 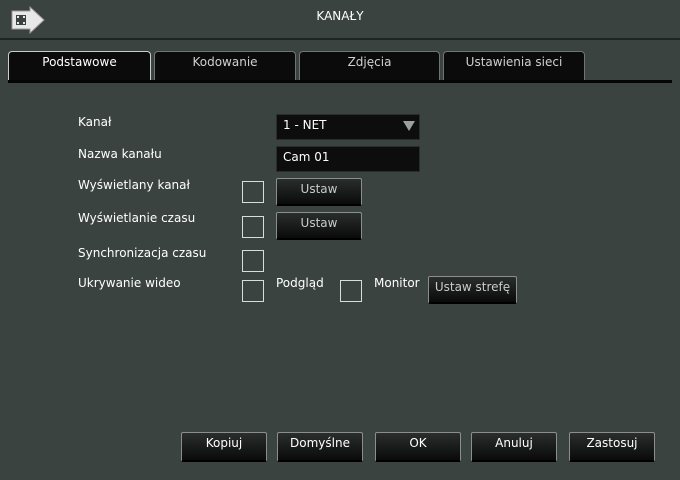 What do you see at coordinates (305, 125) in the screenshot?
I see `channel-select-value: 1 - NET` at bounding box center [305, 125].